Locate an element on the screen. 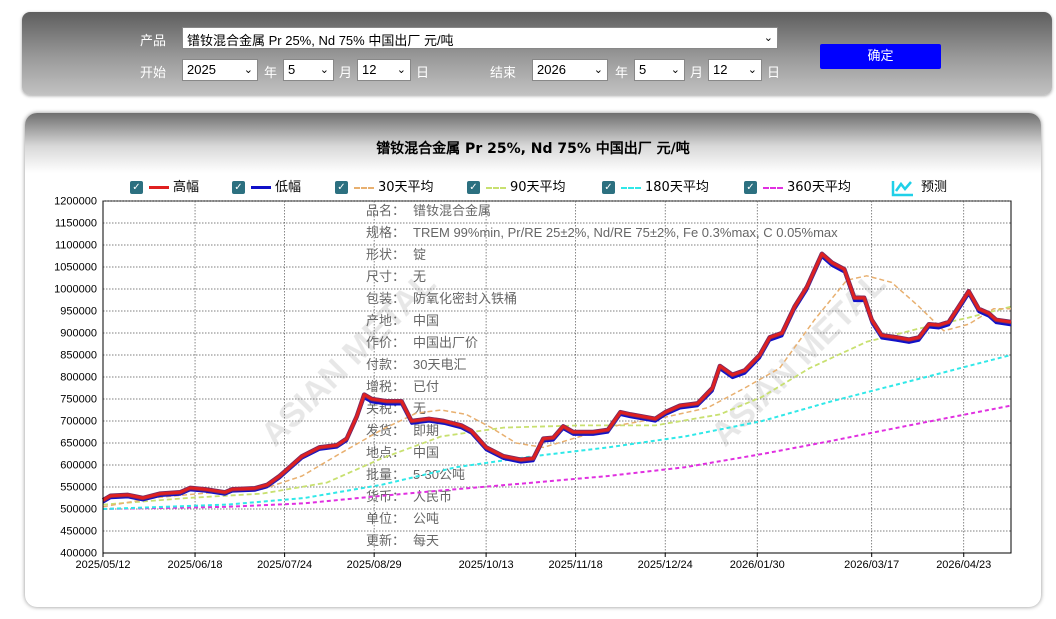 This screenshot has width=1056, height=619. info-key: 作价： is located at coordinates (385, 342).